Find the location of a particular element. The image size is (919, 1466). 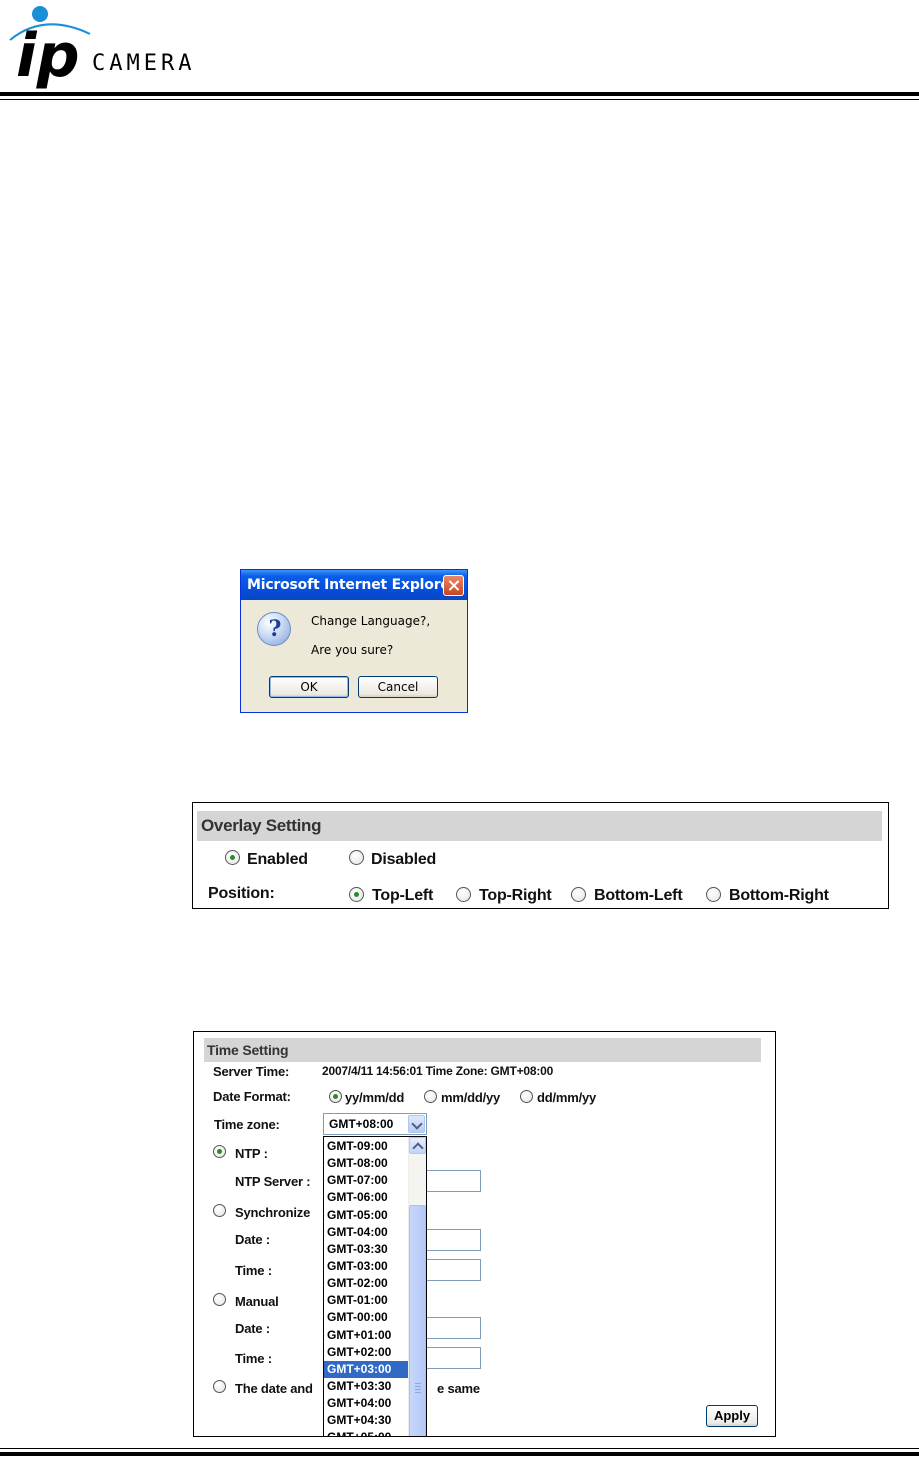

ntp-radio is located at coordinates (219, 1151).